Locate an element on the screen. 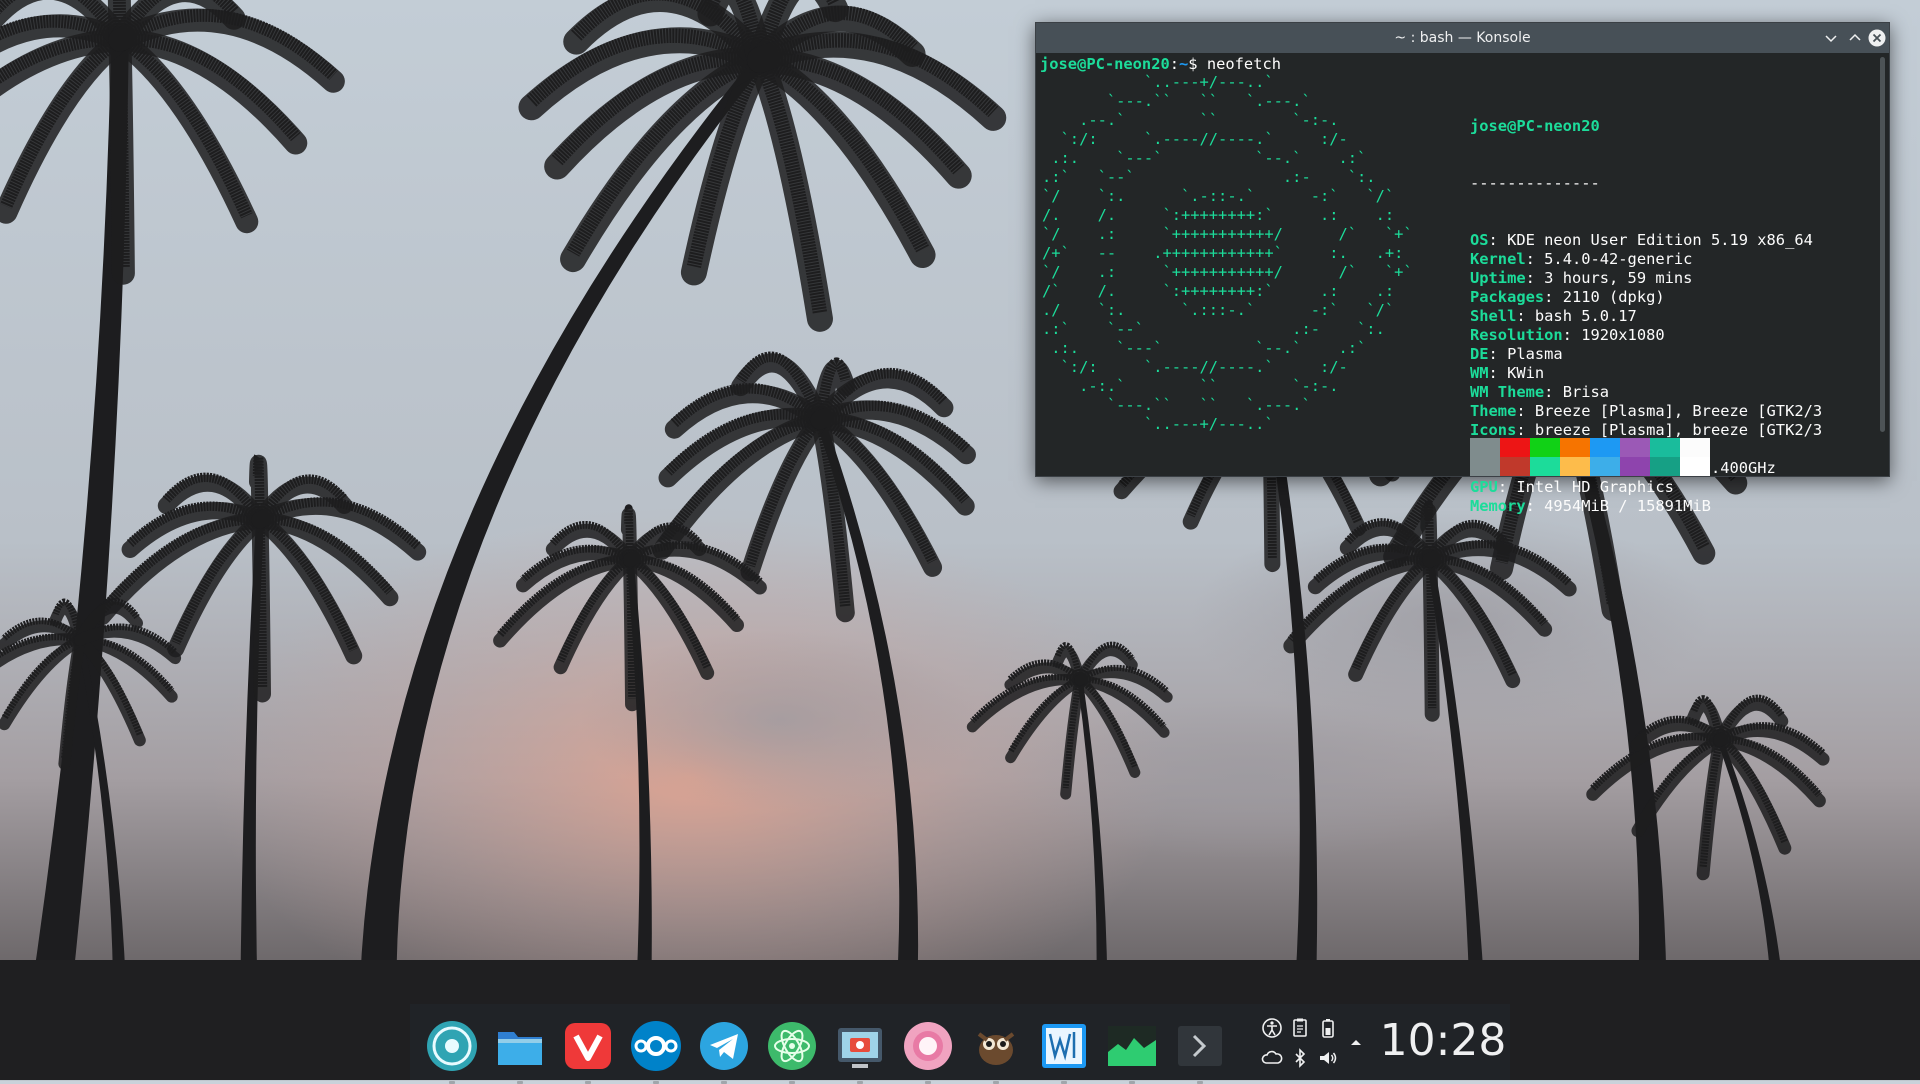 This screenshot has width=1920, height=1084. minimize-button is located at coordinates (1831, 38).